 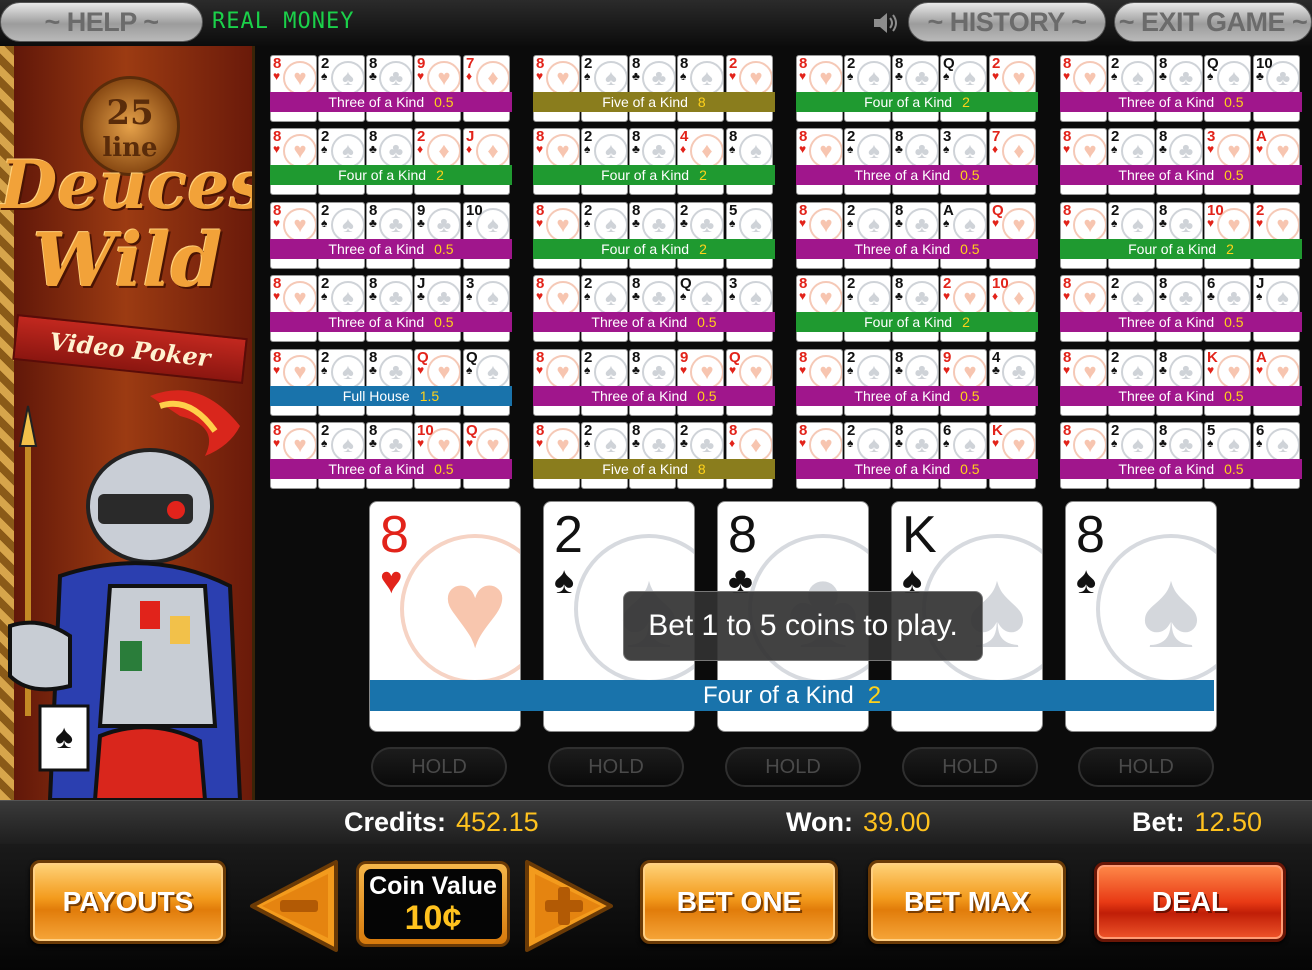 What do you see at coordinates (819, 822) in the screenshot?
I see `won-label: Won:` at bounding box center [819, 822].